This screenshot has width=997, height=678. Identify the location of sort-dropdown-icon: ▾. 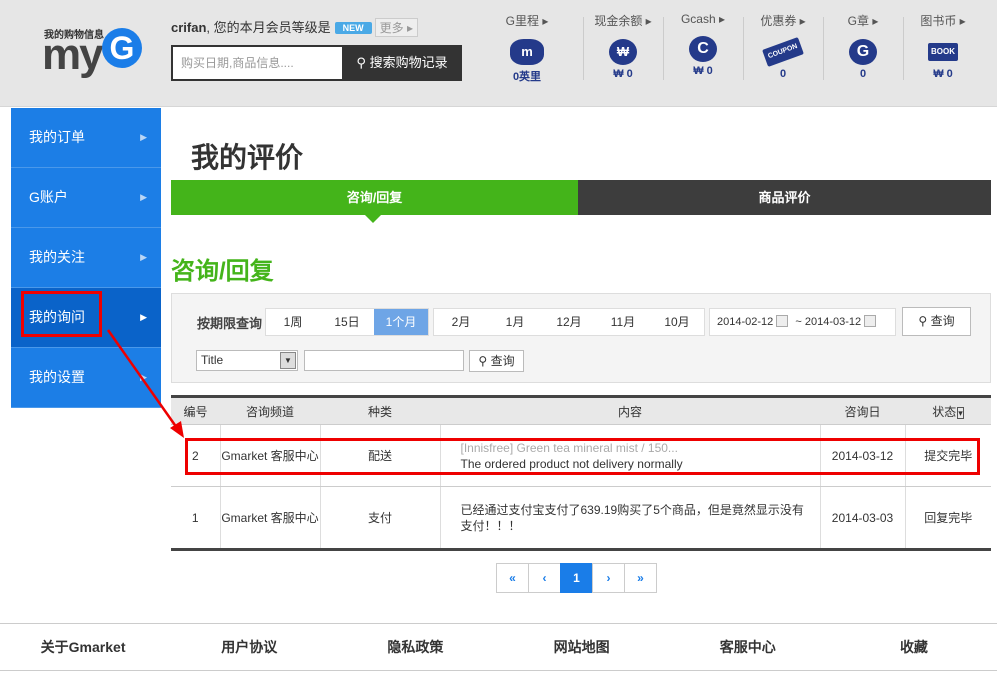
(960, 412).